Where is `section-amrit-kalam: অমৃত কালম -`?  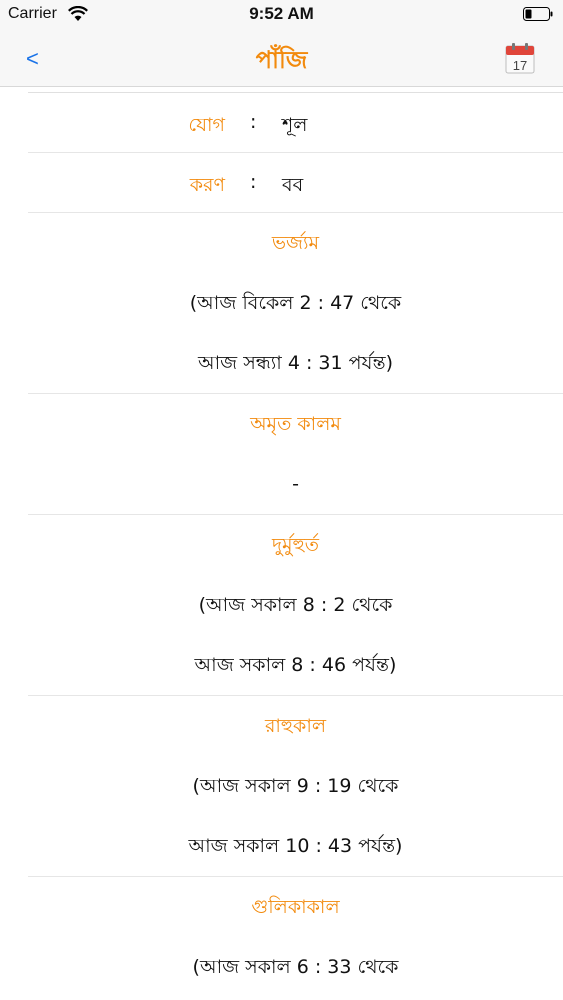 section-amrit-kalam: অমৃত কালম - is located at coordinates (295, 454).